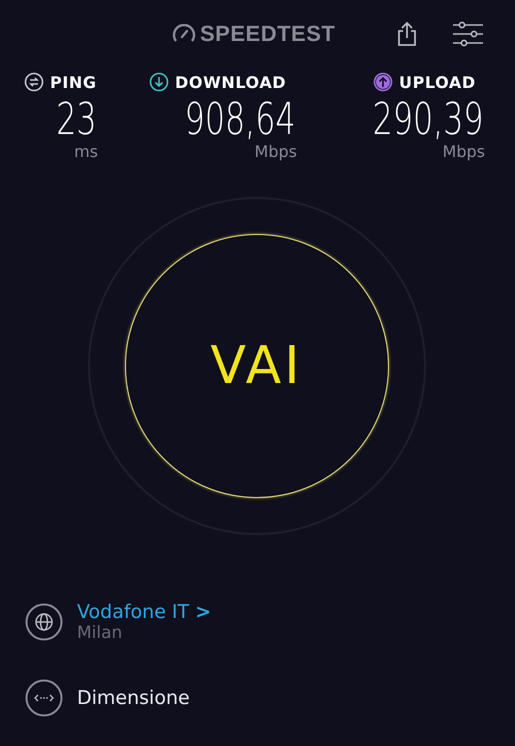  I want to click on globe-icon, so click(44, 622).